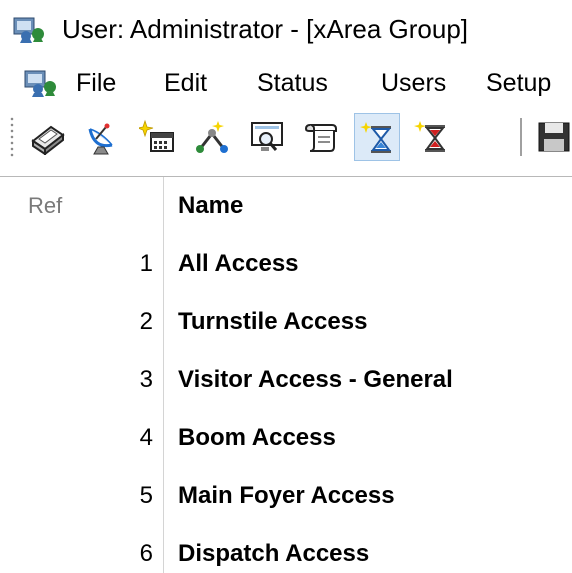 The height and width of the screenshot is (573, 572). What do you see at coordinates (238, 263) in the screenshot?
I see `cell-name: All Access` at bounding box center [238, 263].